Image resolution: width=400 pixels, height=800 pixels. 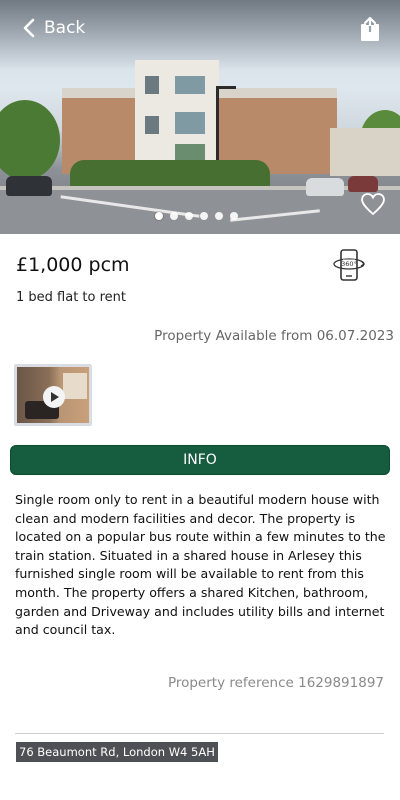 What do you see at coordinates (29, 28) in the screenshot?
I see `chevron-left-icon` at bounding box center [29, 28].